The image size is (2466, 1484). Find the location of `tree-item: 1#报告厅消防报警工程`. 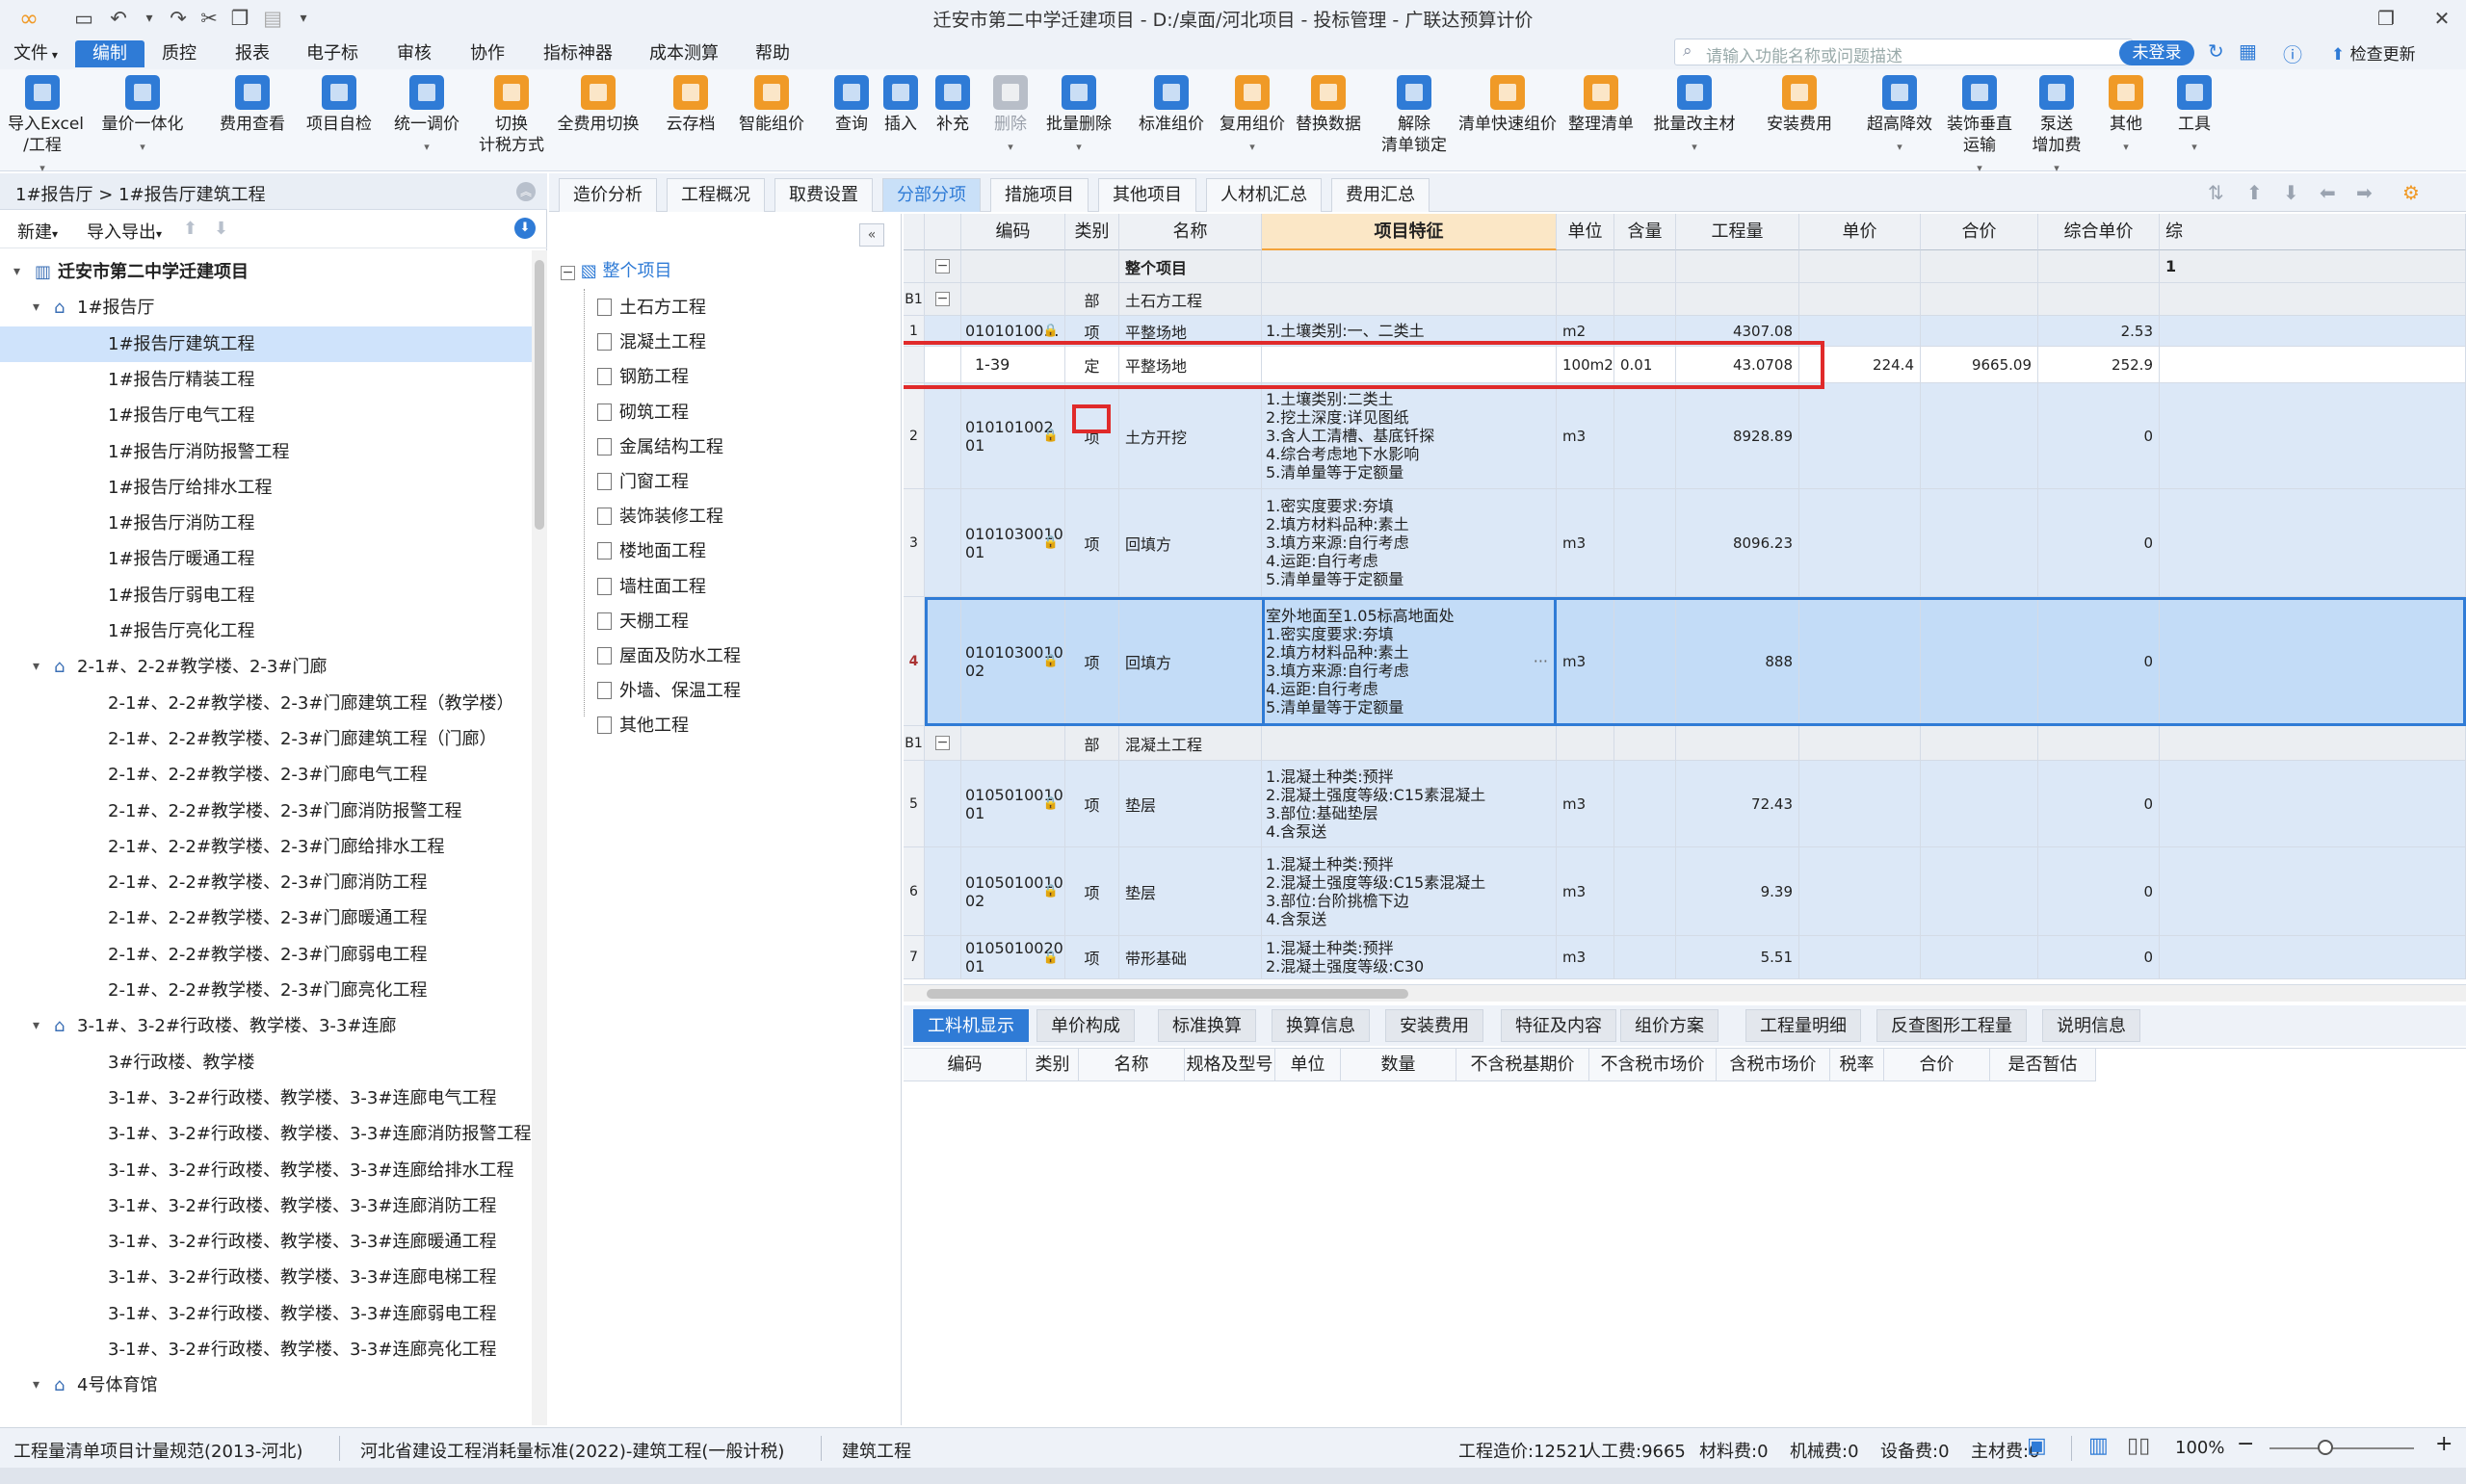

tree-item: 1#报告厅消防报警工程 is located at coordinates (266, 452).